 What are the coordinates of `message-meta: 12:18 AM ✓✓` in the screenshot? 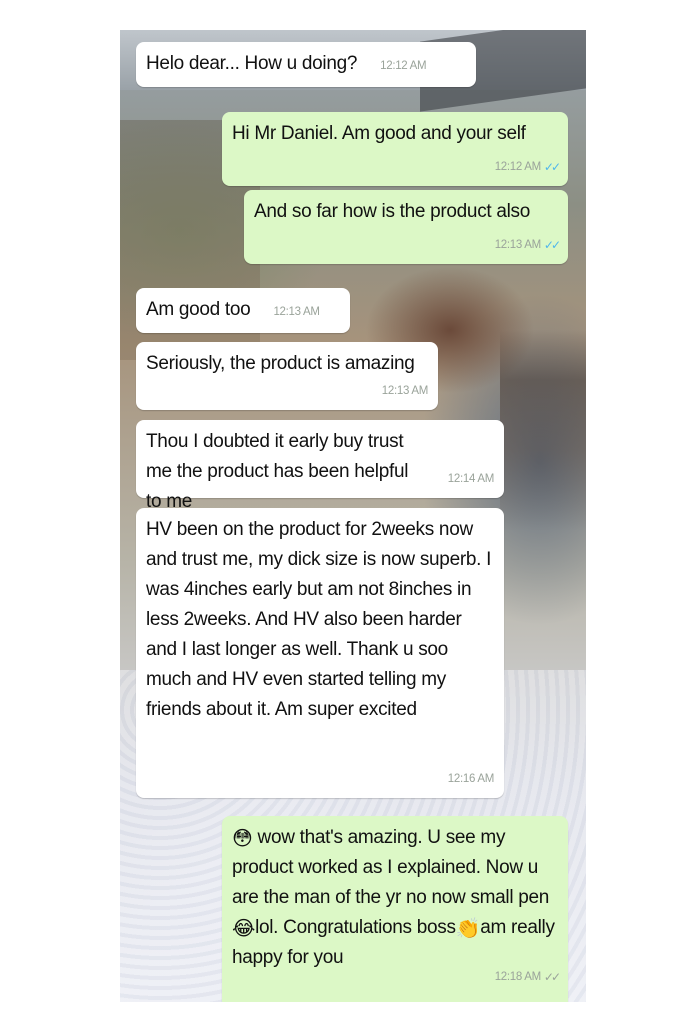 It's located at (527, 977).